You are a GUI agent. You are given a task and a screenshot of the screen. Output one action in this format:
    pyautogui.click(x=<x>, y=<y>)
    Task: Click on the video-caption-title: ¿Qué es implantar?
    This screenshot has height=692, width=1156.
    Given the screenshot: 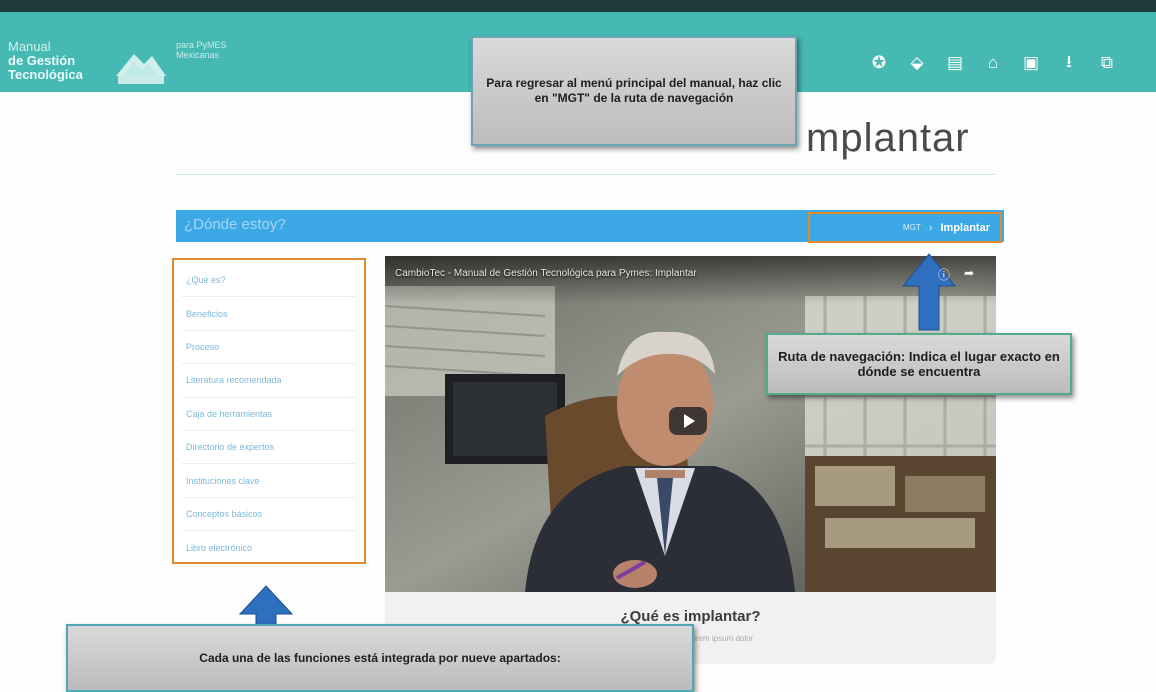 What is the action you would take?
    pyautogui.click(x=690, y=616)
    